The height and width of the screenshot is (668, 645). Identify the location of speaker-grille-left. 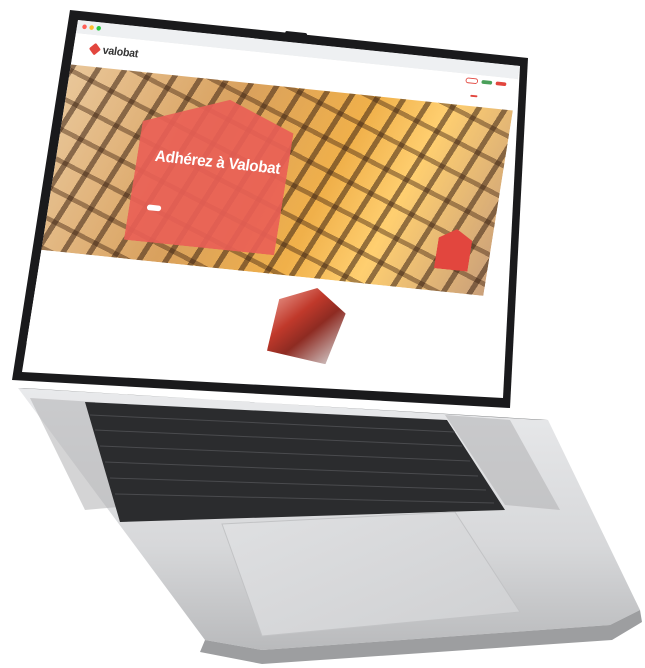
(85, 454).